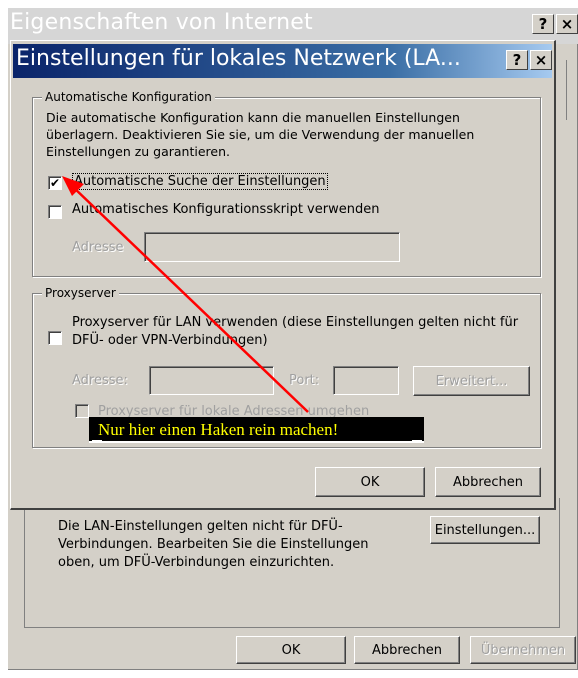 This screenshot has width=578, height=678. What do you see at coordinates (211, 380) in the screenshot?
I see `proxy-address-field` at bounding box center [211, 380].